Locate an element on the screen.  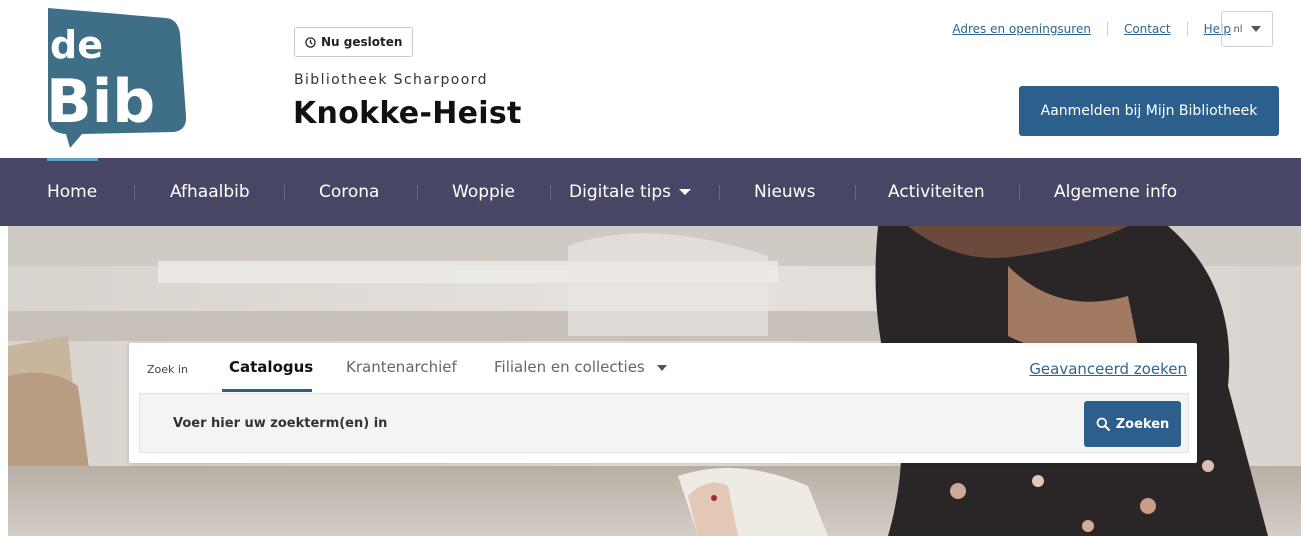
library-subtitle: Bibliotheek Scharpoord is located at coordinates (391, 80).